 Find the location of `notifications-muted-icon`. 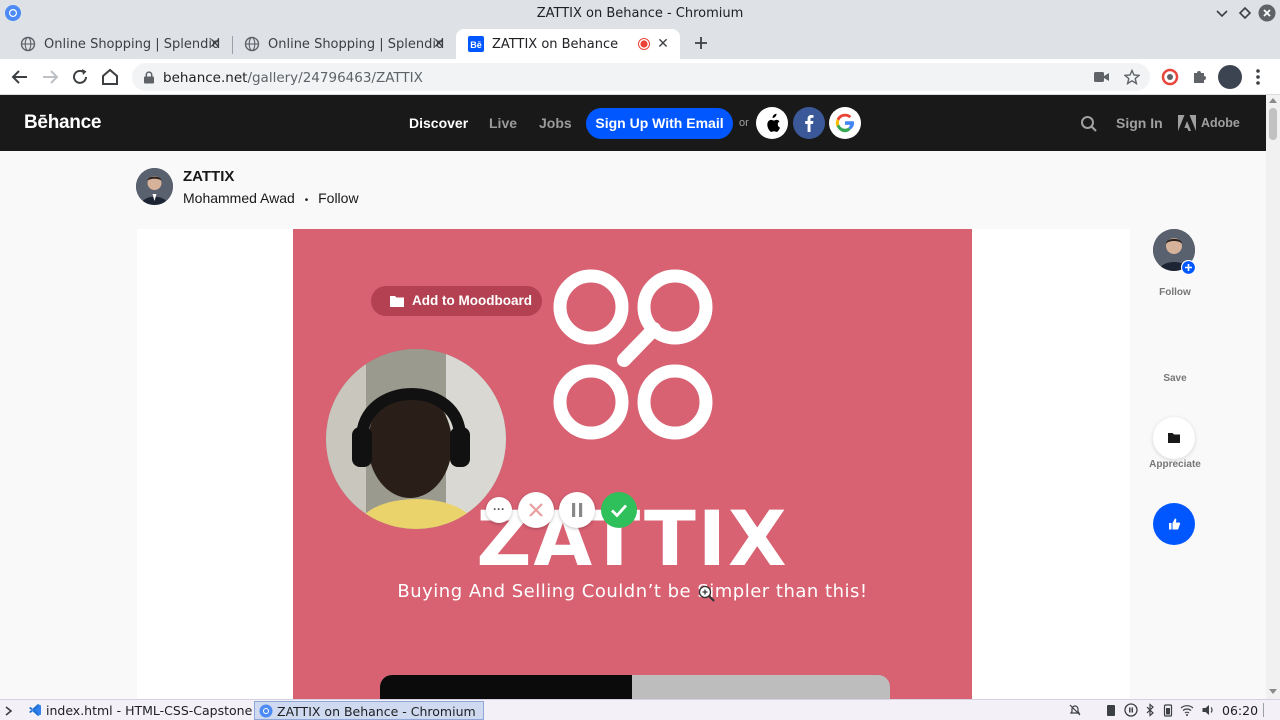

notifications-muted-icon is located at coordinates (1075, 710).